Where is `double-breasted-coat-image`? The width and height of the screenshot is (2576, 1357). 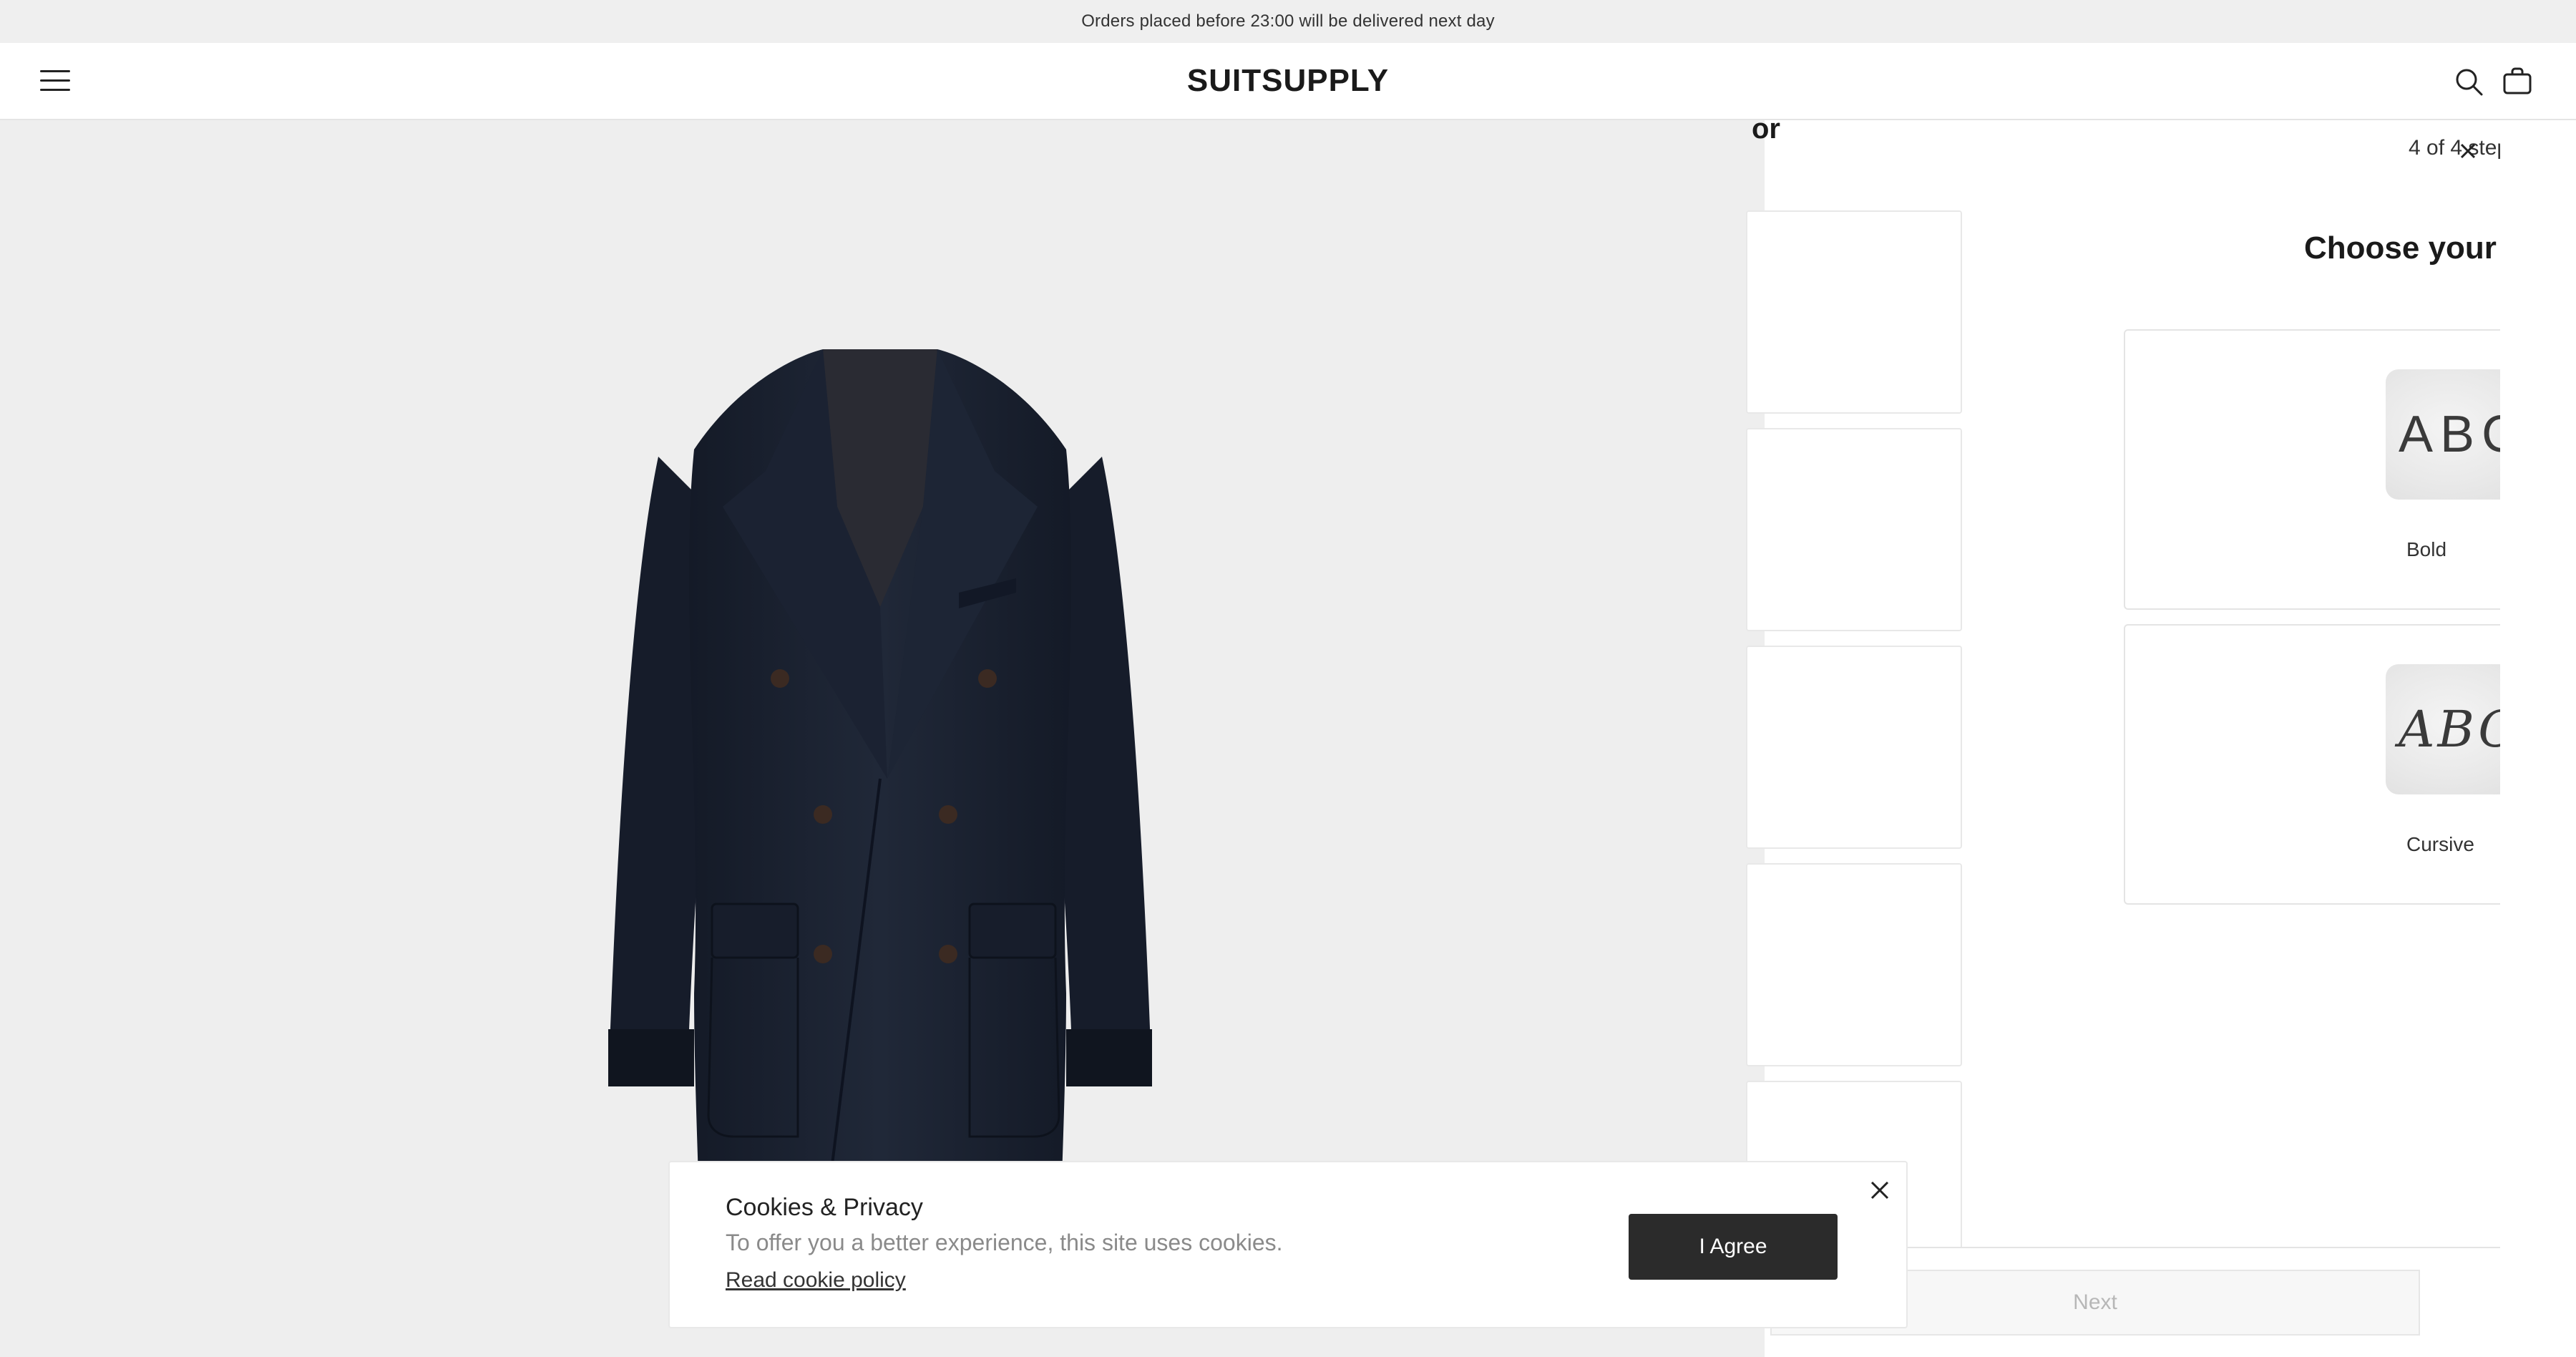
double-breasted-coat-image is located at coordinates (880, 828).